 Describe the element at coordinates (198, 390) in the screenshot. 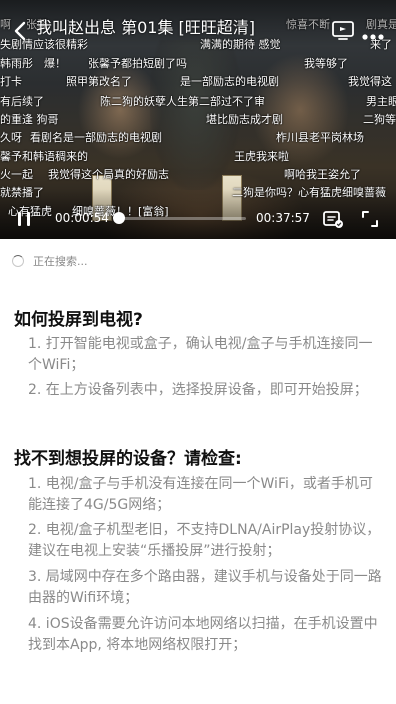

I see `help-step: 2. 在上方设备列表中，选择投屏设备，即可开始投屏；` at that location.